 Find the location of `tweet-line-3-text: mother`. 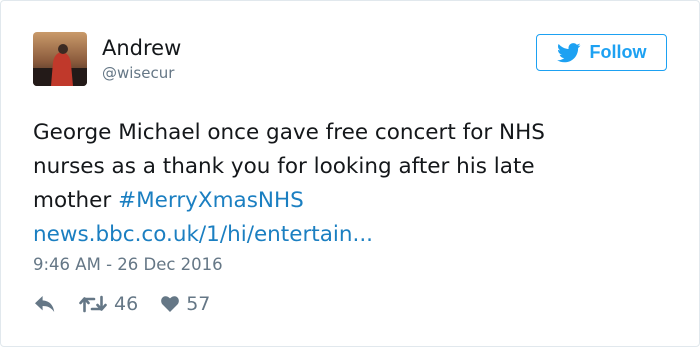

tweet-line-3-text: mother is located at coordinates (76, 200).